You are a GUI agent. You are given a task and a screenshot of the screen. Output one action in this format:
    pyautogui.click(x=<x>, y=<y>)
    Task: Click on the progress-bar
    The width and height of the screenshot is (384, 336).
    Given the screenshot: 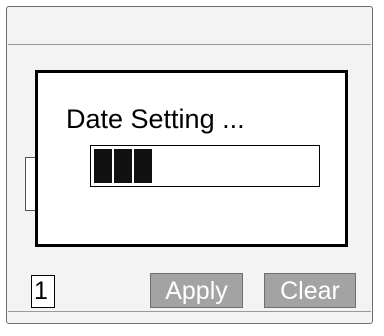 What is the action you would take?
    pyautogui.click(x=205, y=166)
    